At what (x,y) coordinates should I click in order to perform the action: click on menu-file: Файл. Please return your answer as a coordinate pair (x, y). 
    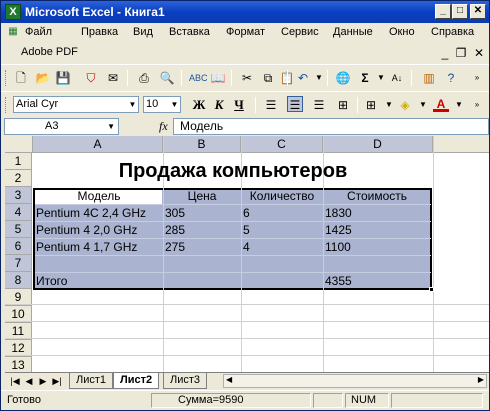
    Looking at the image, I should click on (38, 32).